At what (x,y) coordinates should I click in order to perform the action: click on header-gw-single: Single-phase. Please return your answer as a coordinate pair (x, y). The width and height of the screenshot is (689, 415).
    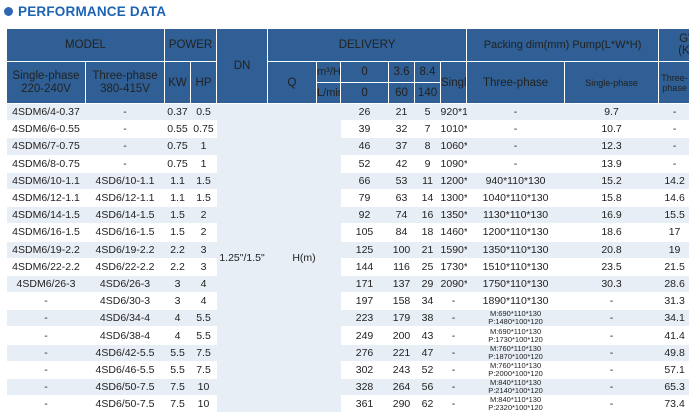
    Looking at the image, I should click on (612, 82).